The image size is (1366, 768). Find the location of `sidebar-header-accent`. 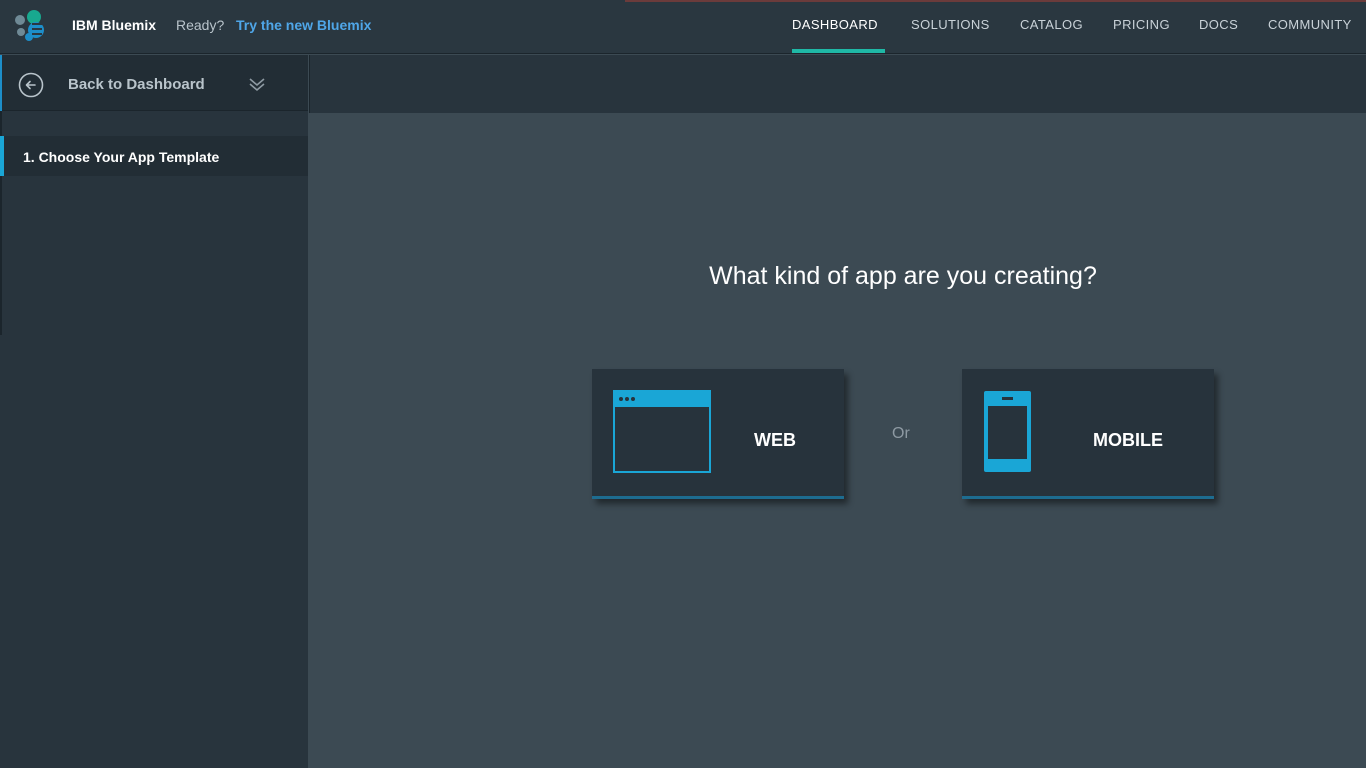

sidebar-header-accent is located at coordinates (1, 83).